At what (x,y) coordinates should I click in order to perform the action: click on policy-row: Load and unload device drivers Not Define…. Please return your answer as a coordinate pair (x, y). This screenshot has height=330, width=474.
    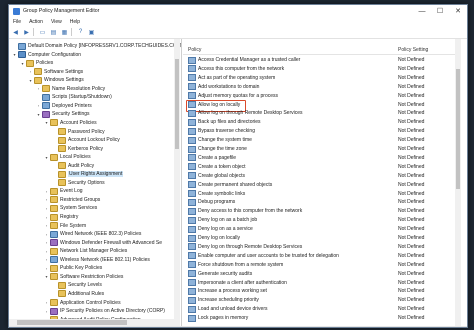
    Looking at the image, I should click on (319, 309).